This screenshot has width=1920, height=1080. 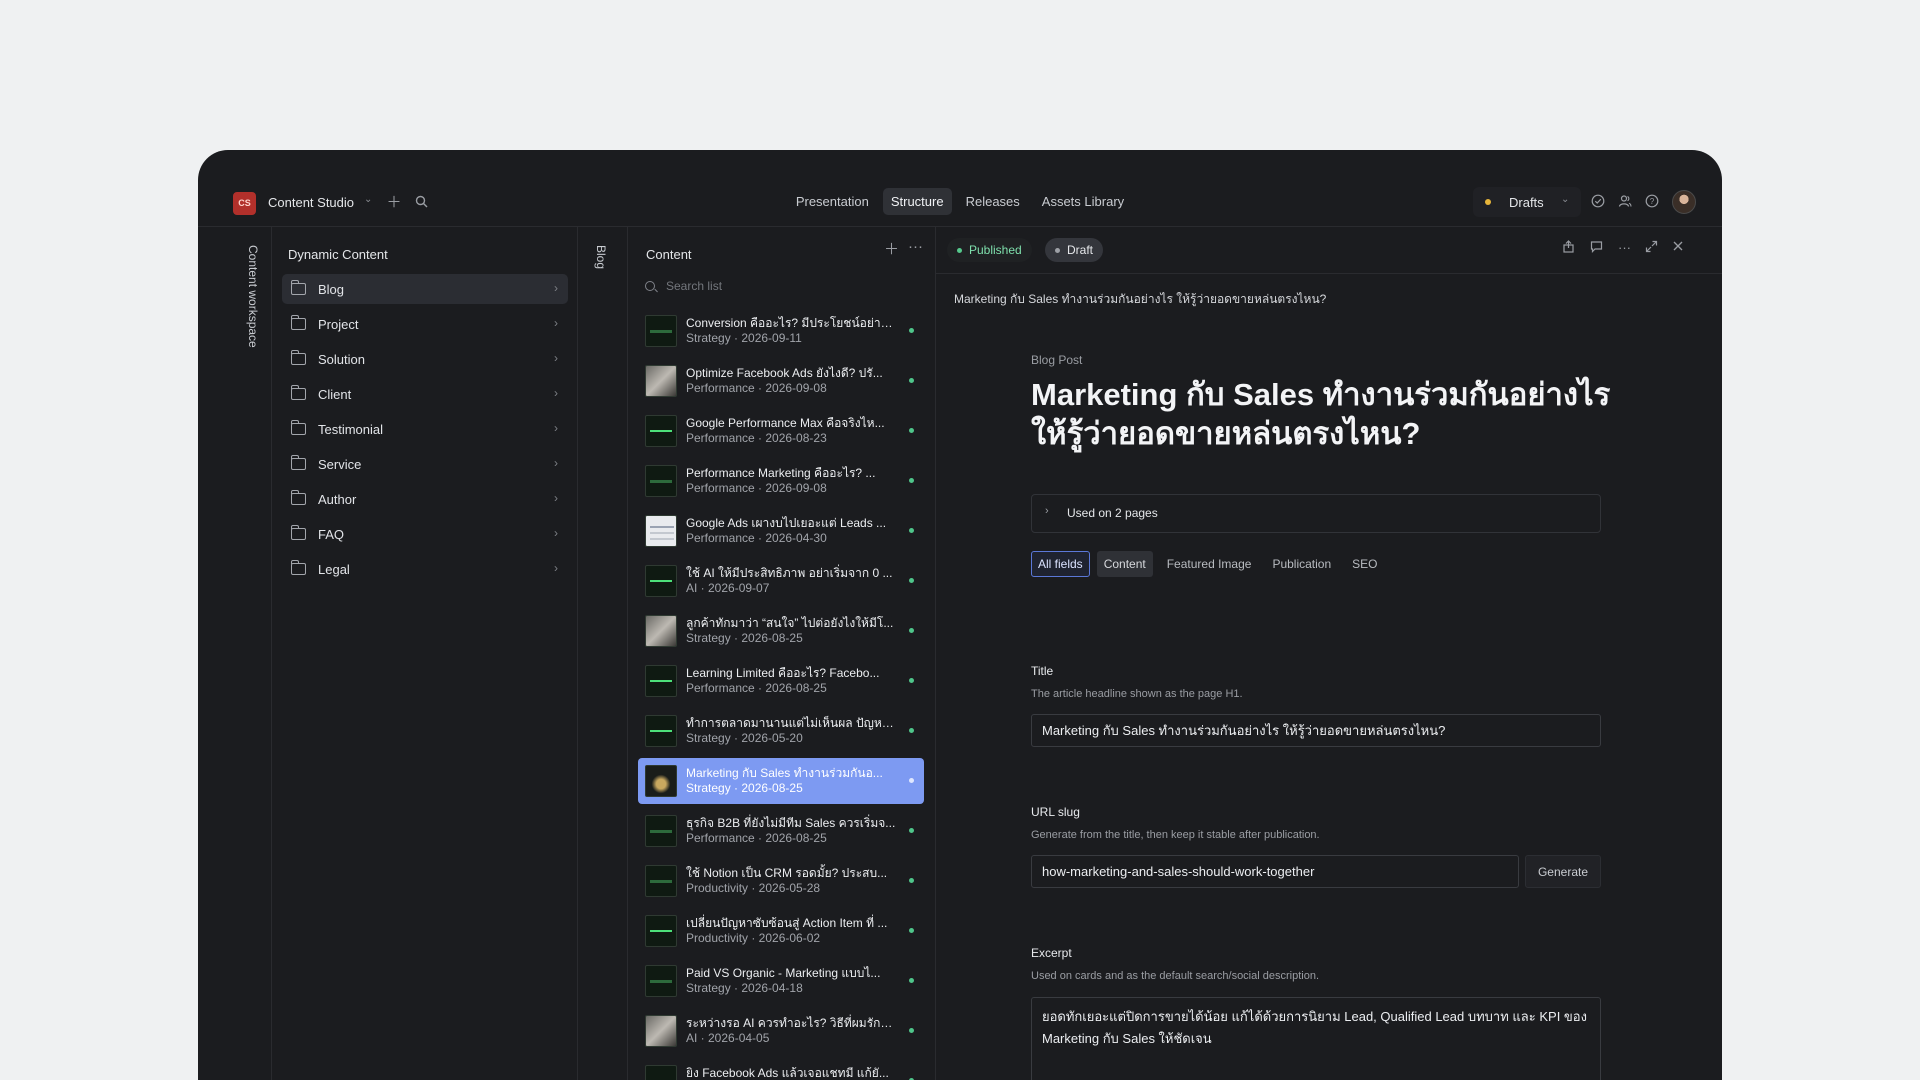 What do you see at coordinates (425, 394) in the screenshot?
I see `folder-item-client: Client ›` at bounding box center [425, 394].